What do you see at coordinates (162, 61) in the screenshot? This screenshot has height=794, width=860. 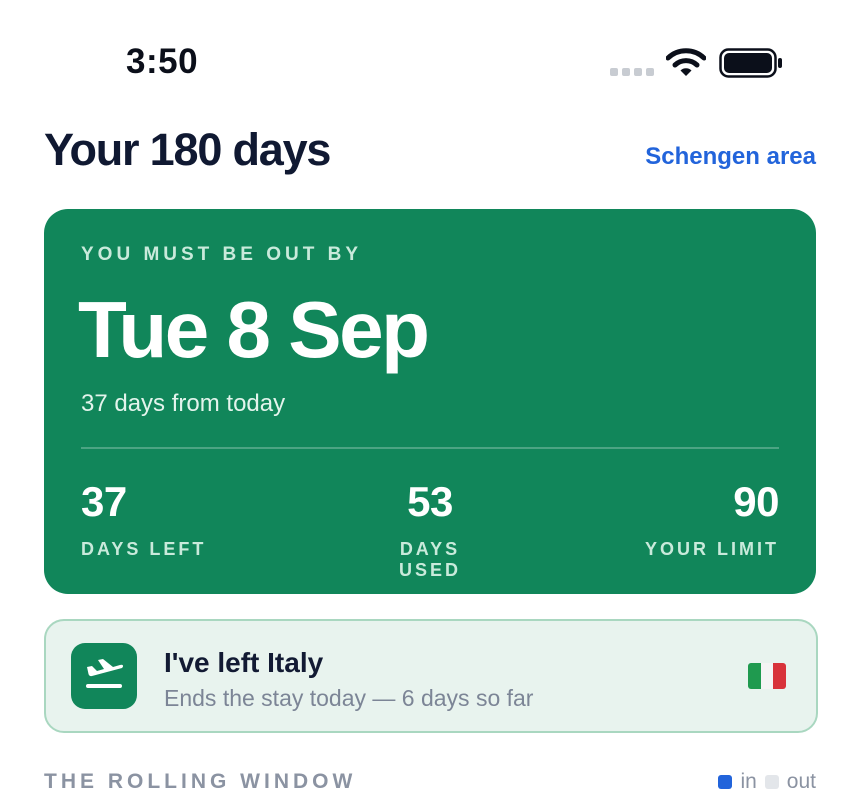 I see `status-time: 3:50` at bounding box center [162, 61].